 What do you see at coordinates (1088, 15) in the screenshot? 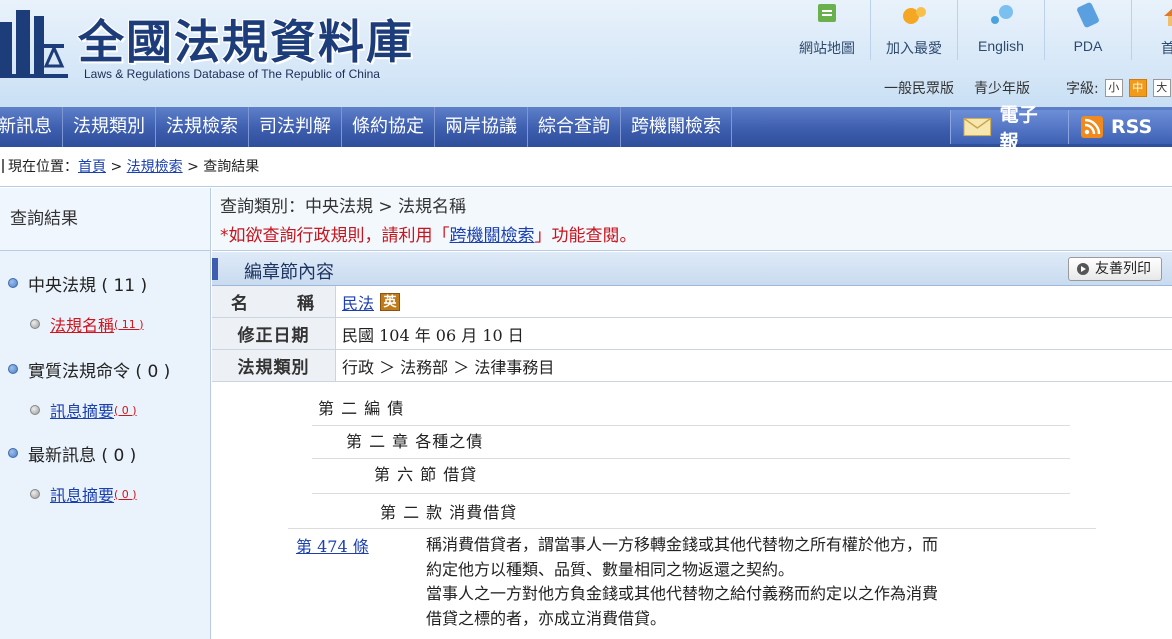
I see `pda-icon` at bounding box center [1088, 15].